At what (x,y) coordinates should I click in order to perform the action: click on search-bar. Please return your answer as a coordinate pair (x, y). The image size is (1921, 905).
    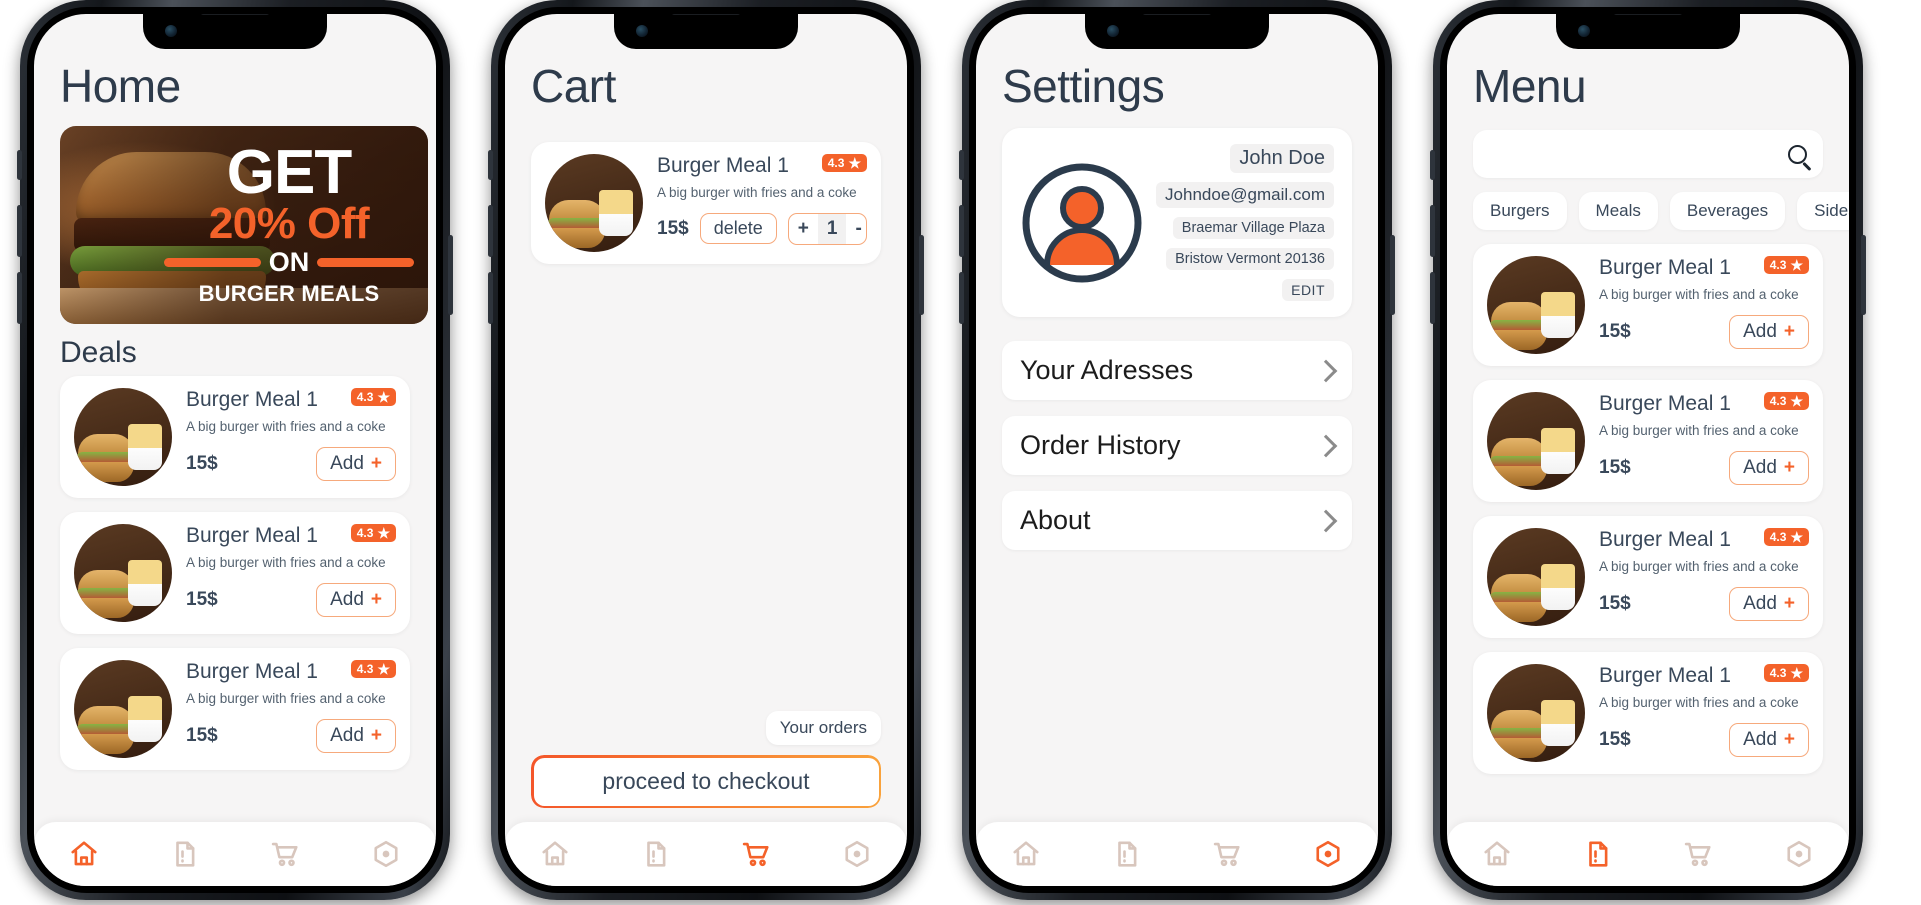
    Looking at the image, I should click on (1648, 154).